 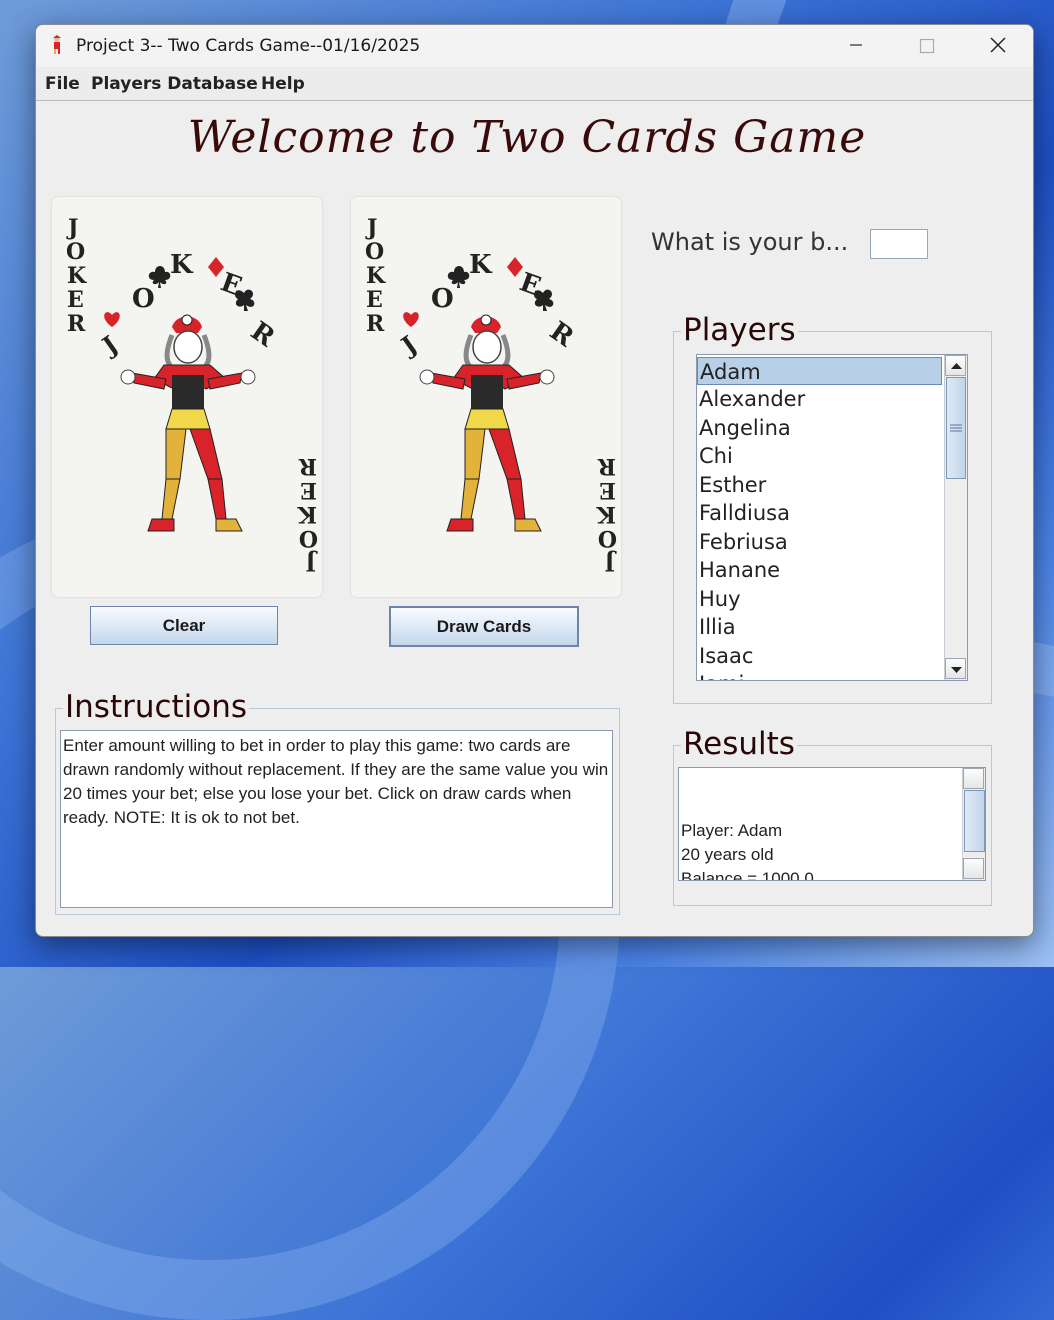 What do you see at coordinates (72, 228) in the screenshot?
I see `card-corner-letter: J` at bounding box center [72, 228].